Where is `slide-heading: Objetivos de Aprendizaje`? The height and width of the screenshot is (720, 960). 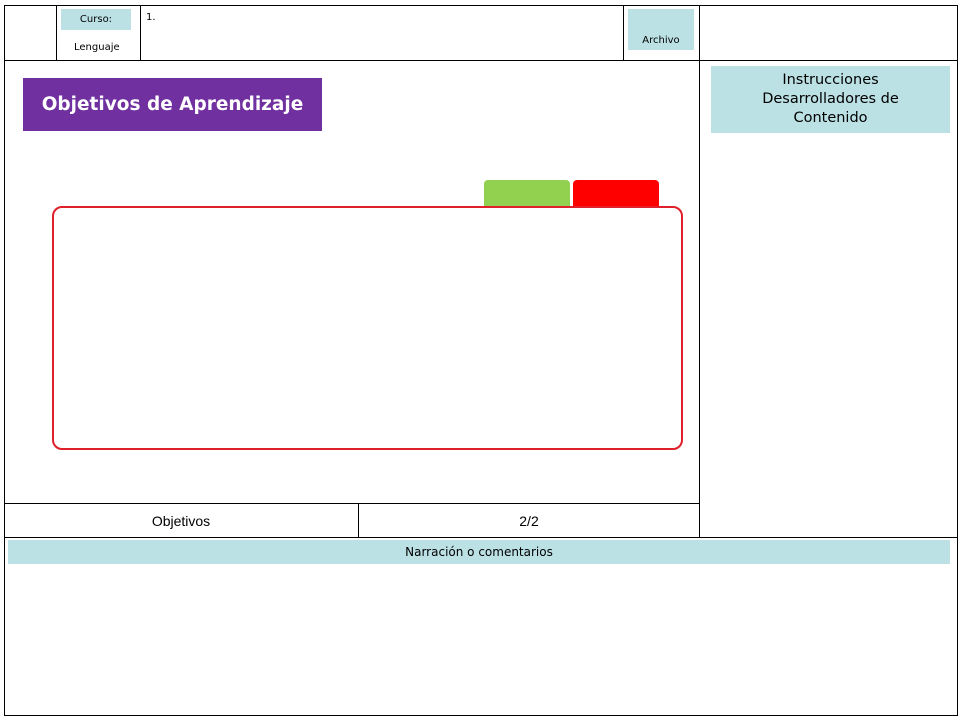 slide-heading: Objetivos de Aprendizaje is located at coordinates (172, 104).